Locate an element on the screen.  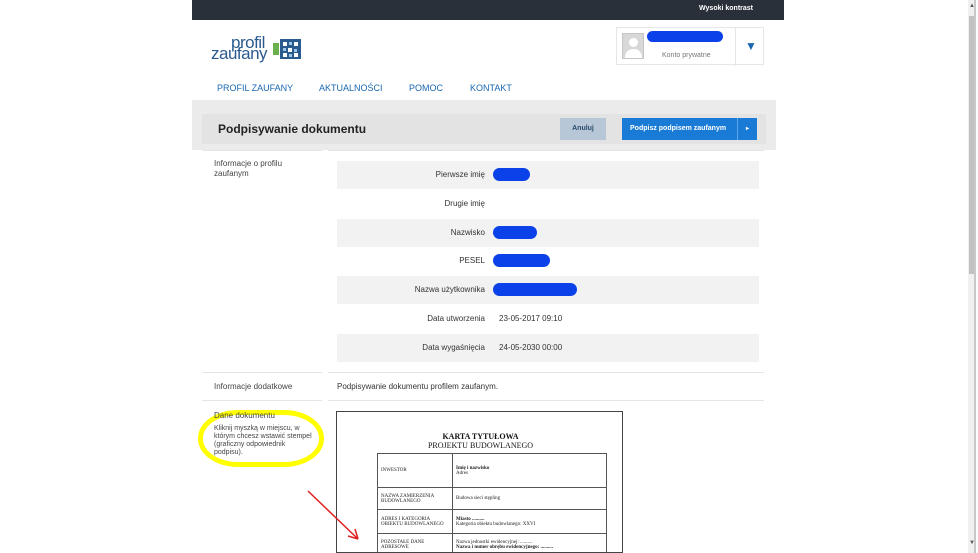
field-row-pesel: PESEL is located at coordinates (548, 261).